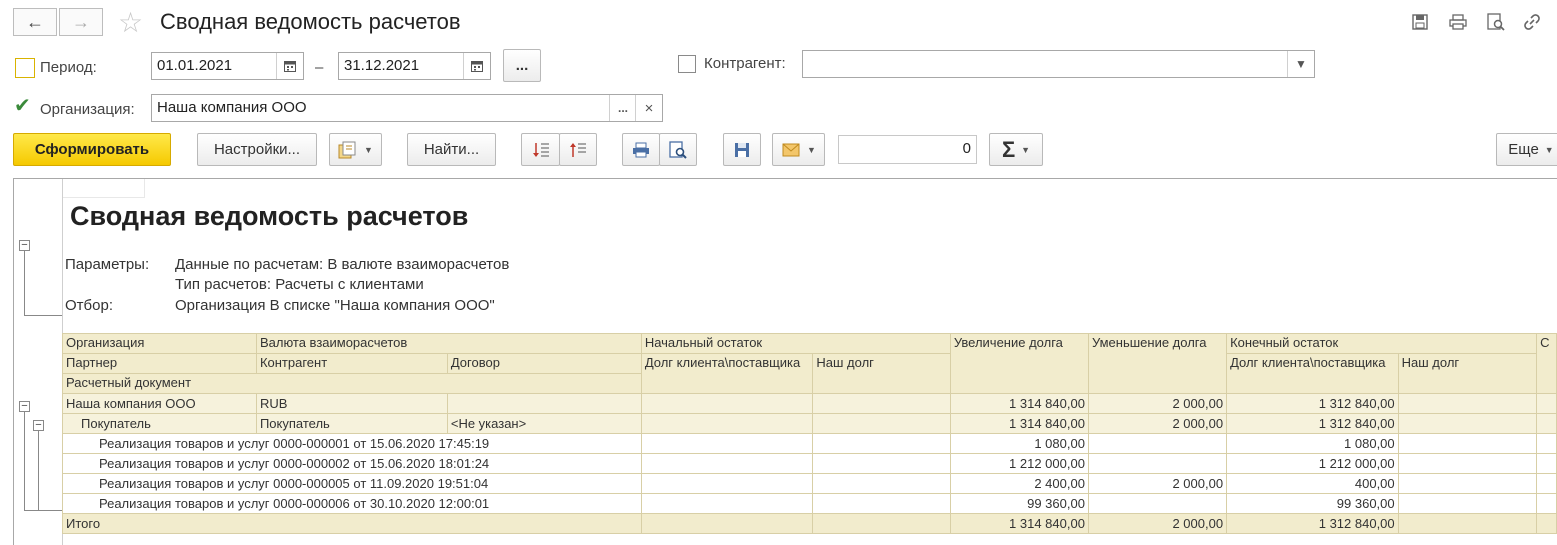  What do you see at coordinates (448, 343) in the screenshot?
I see `header-currency: Валюта взаиморасчетов` at bounding box center [448, 343].